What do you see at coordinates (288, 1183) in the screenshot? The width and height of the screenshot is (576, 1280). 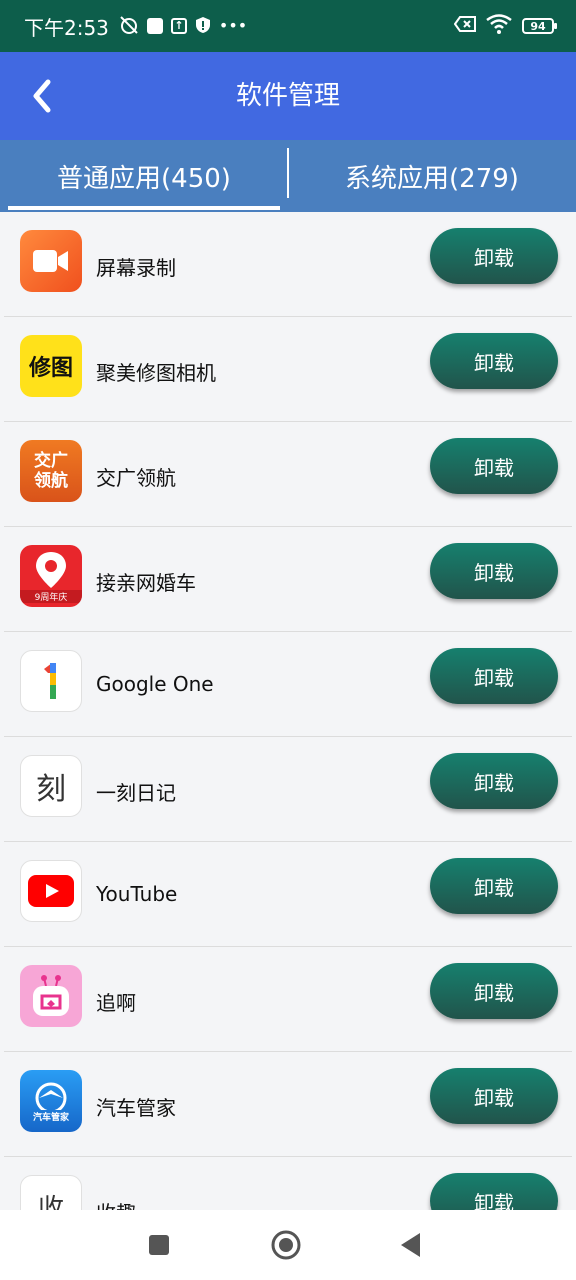 I see `list-item: 收 收趣 卸载` at bounding box center [288, 1183].